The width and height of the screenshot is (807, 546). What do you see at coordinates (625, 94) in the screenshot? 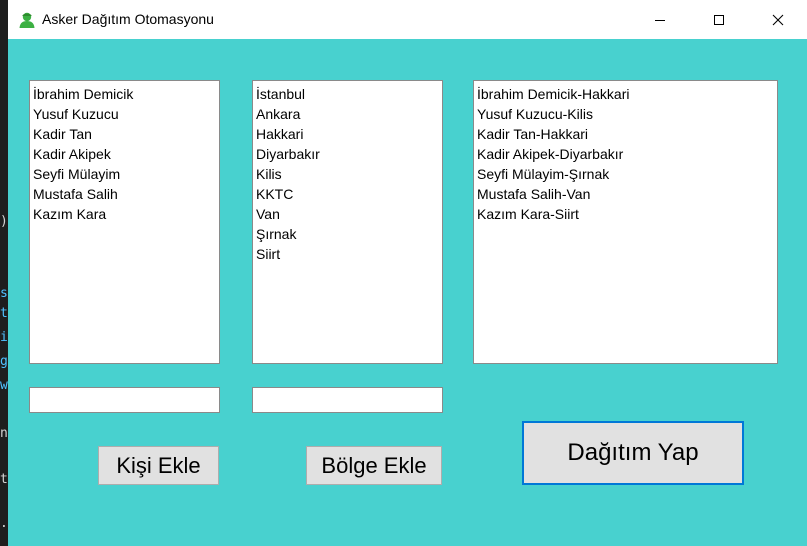
I see `assignment-list-item: İbrahim Demicik-Hakkari` at bounding box center [625, 94].